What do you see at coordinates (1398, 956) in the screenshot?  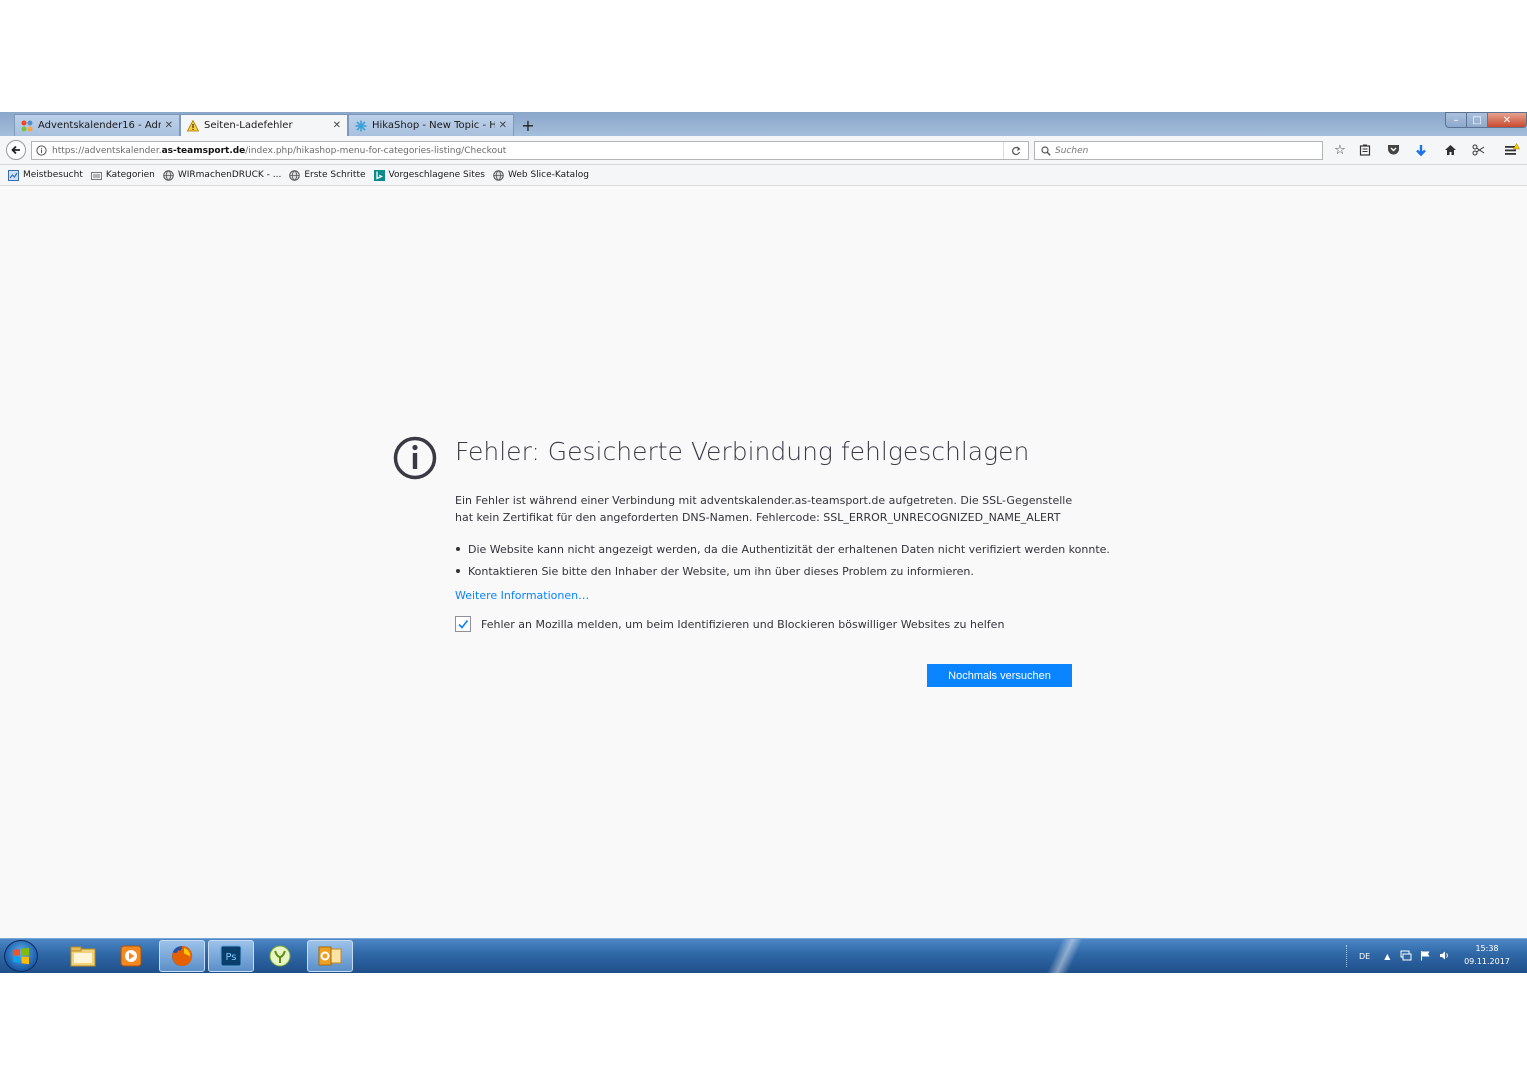 I see `system-tray: DE ▲` at bounding box center [1398, 956].